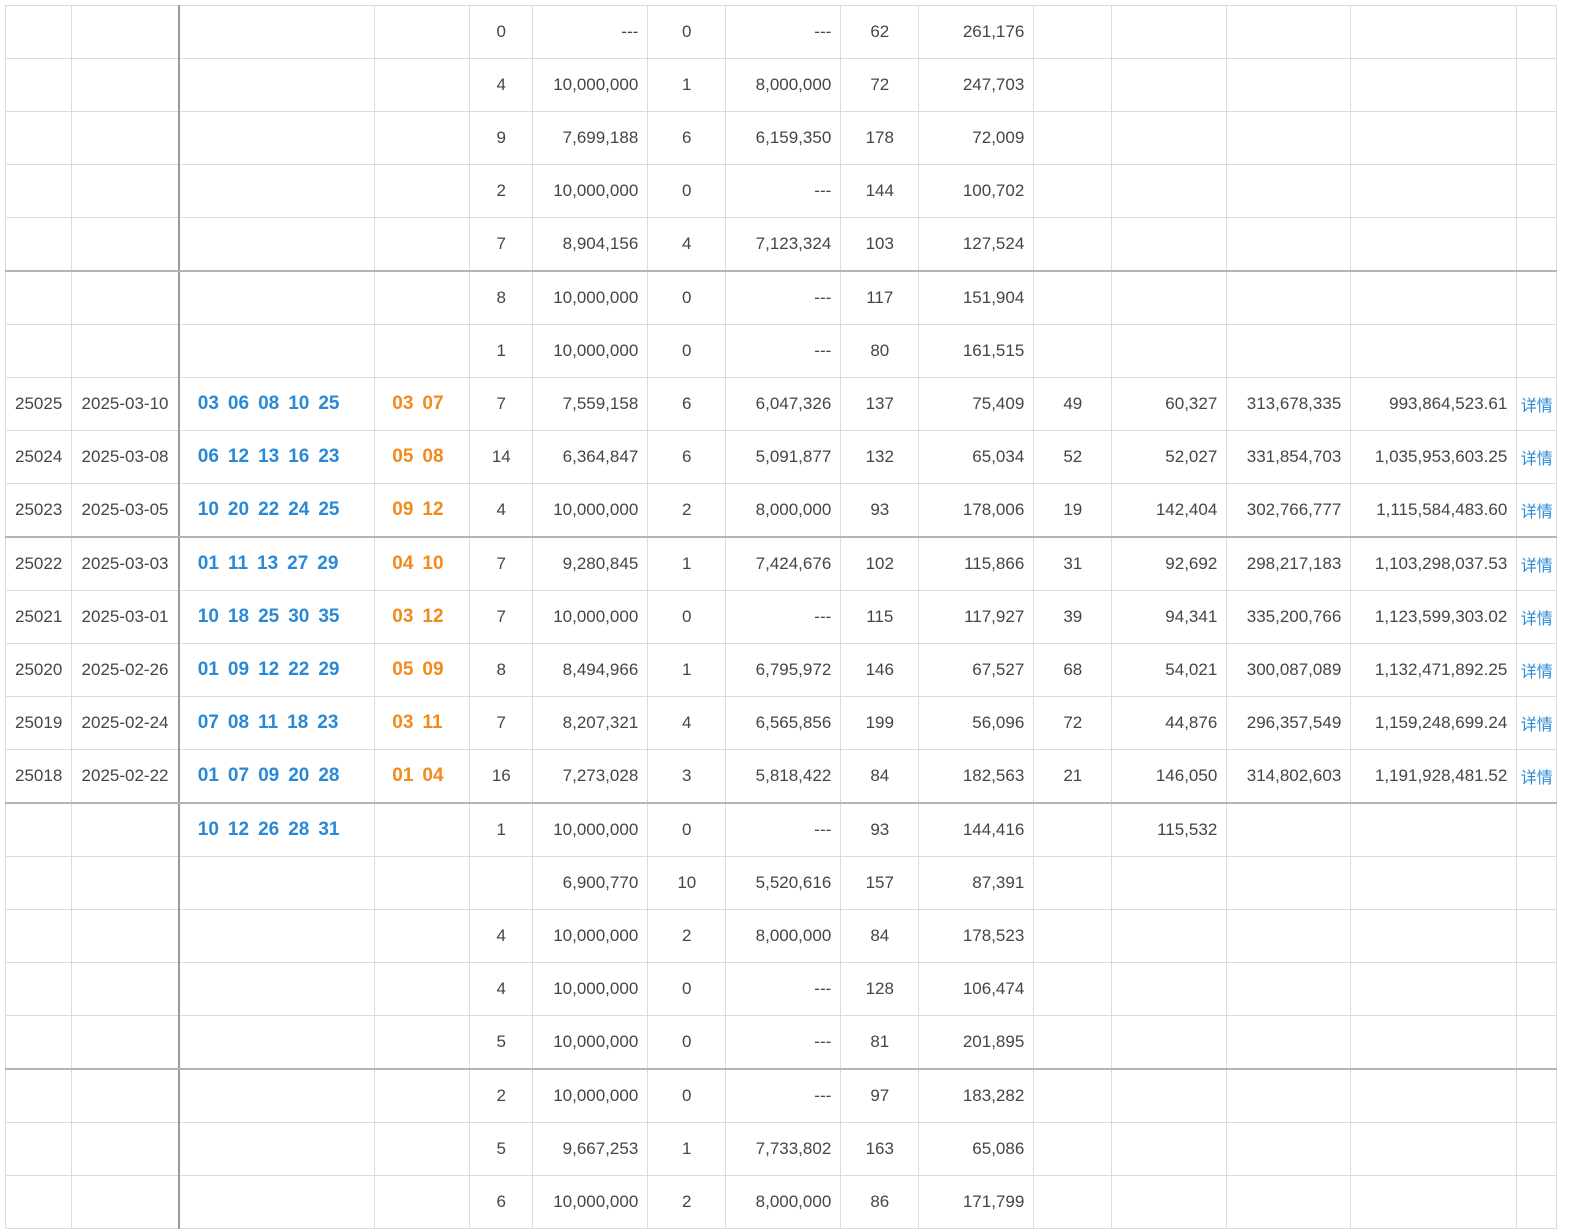 This screenshot has width=1573, height=1229. I want to click on second-prize-count-cell: 0, so click(687, 32).